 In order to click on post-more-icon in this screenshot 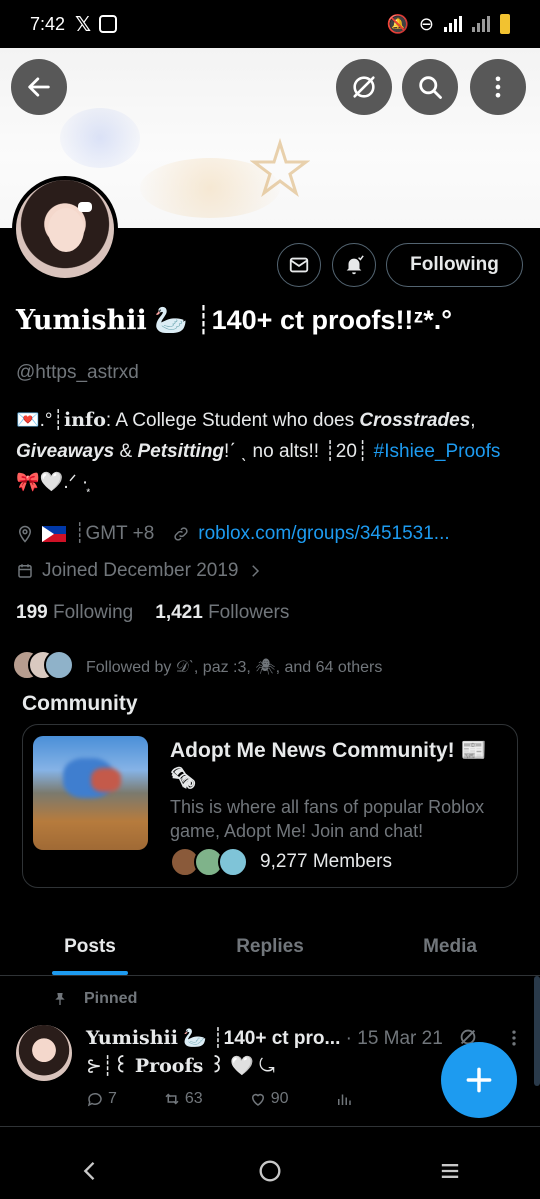, I will do `click(514, 1038)`.